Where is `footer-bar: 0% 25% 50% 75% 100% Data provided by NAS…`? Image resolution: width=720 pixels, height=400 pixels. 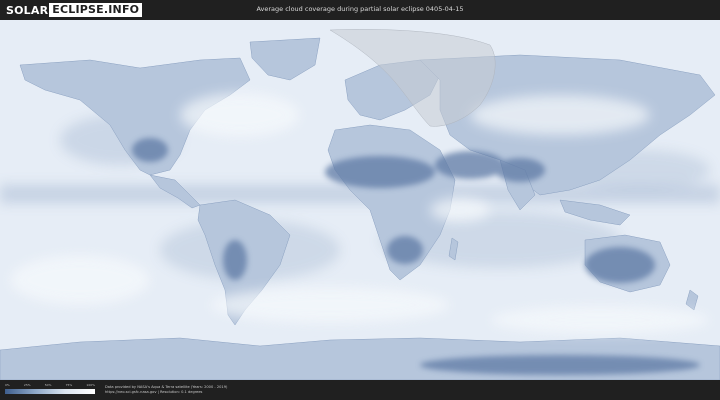
footer-bar: 0% 25% 50% 75% 100% Data provided by NAS… is located at coordinates (360, 390).